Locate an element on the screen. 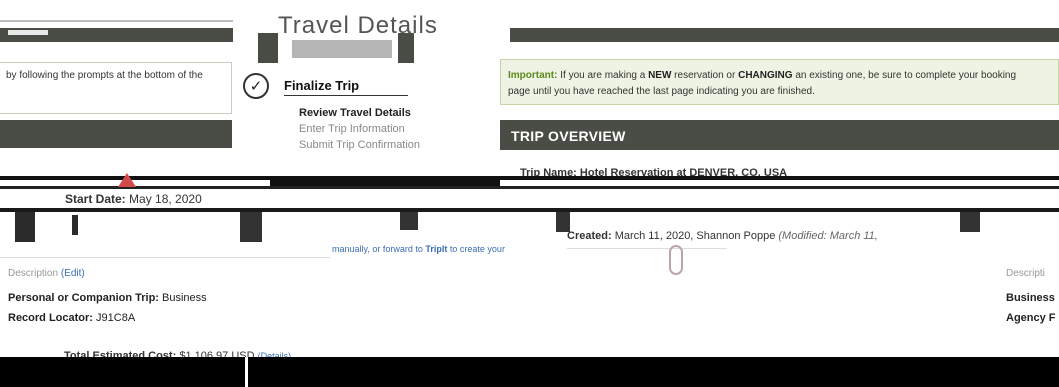 This screenshot has height=387, width=1059. tripit-text-part: manually, or forward to is located at coordinates (377, 249).